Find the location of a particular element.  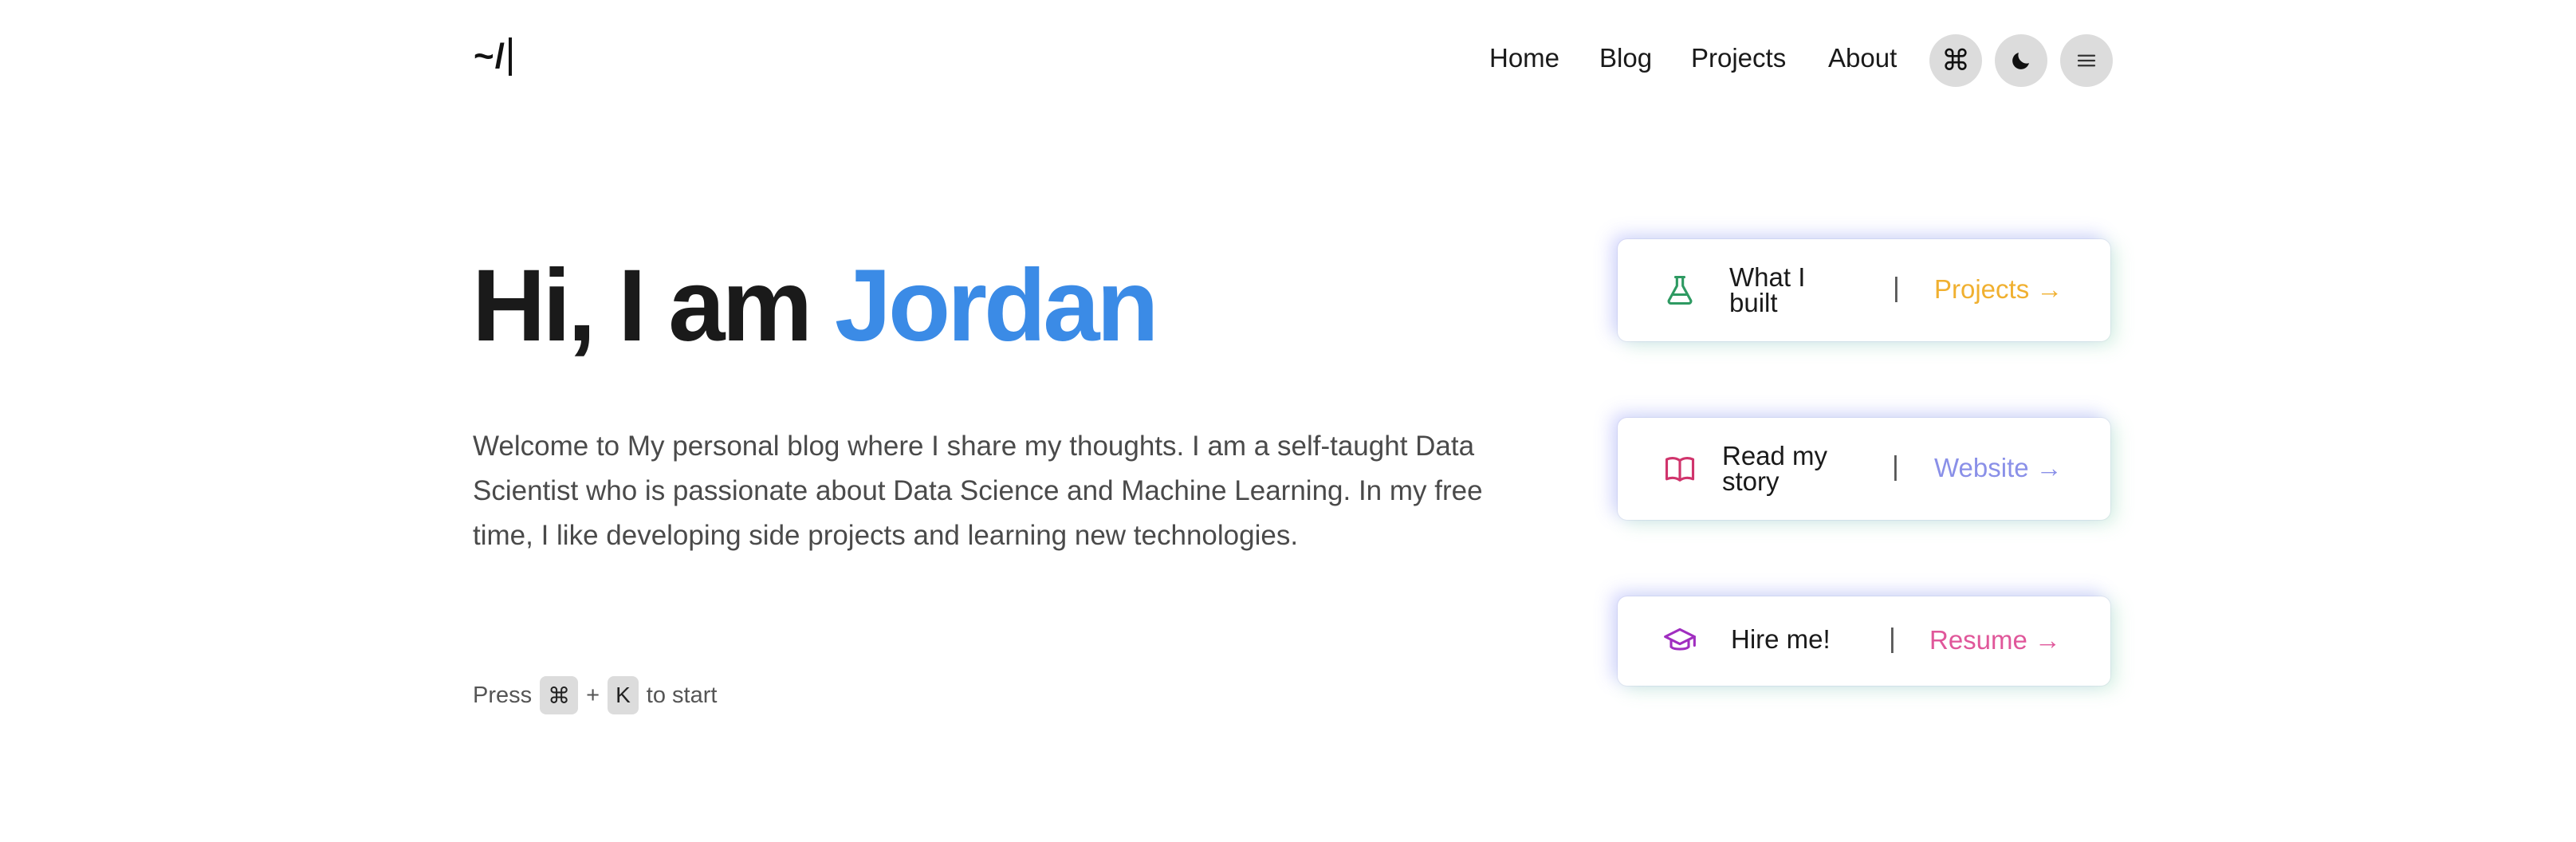

website-link: Website → is located at coordinates (1999, 468).